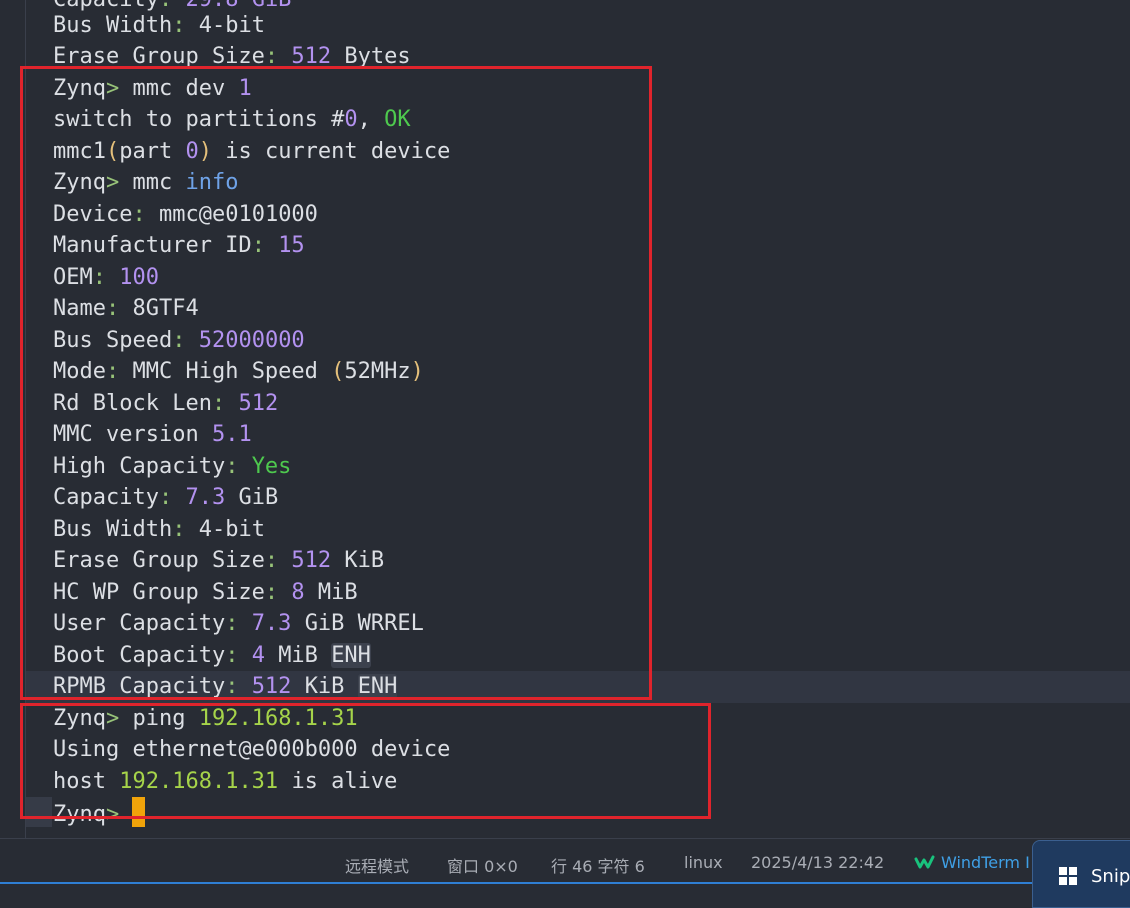  Describe the element at coordinates (565, 891) in the screenshot. I see `bottom-strip` at that location.